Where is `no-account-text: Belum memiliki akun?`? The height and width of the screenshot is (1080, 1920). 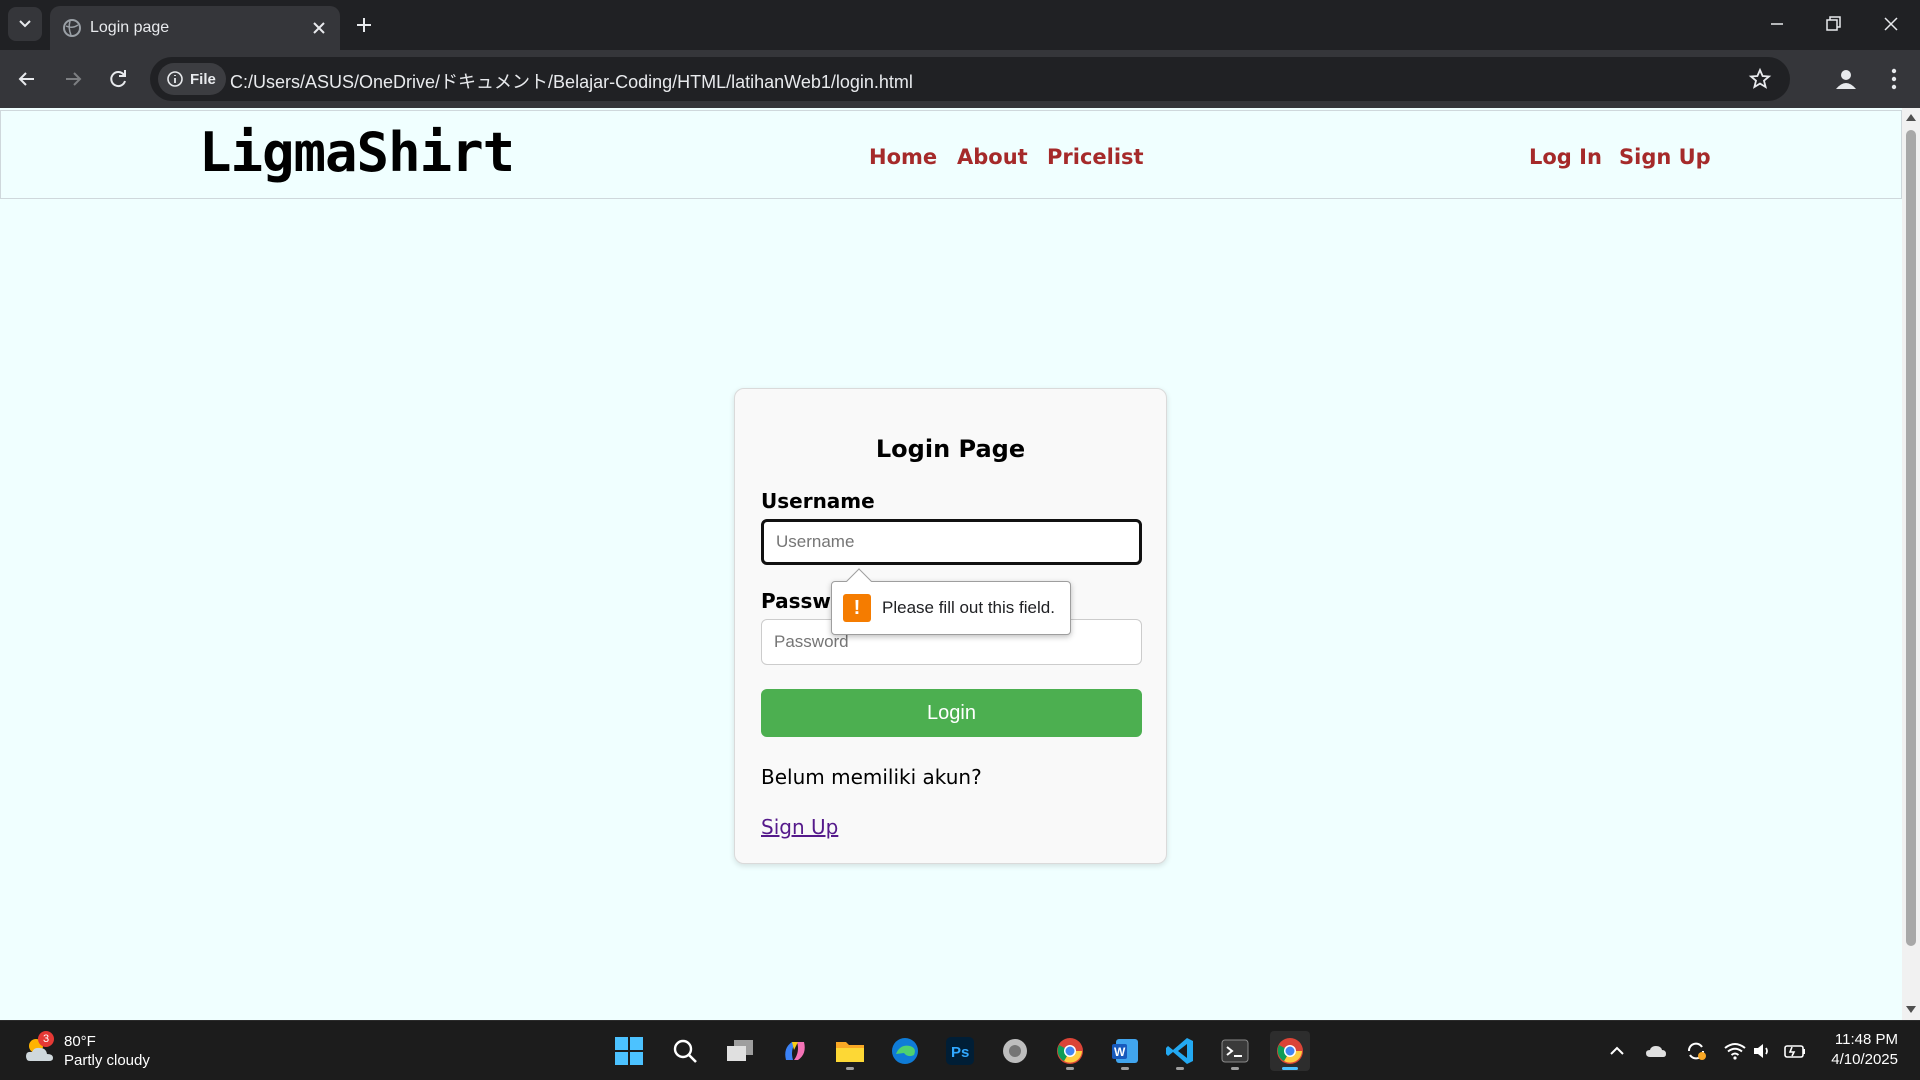 no-account-text: Belum memiliki akun? is located at coordinates (871, 777).